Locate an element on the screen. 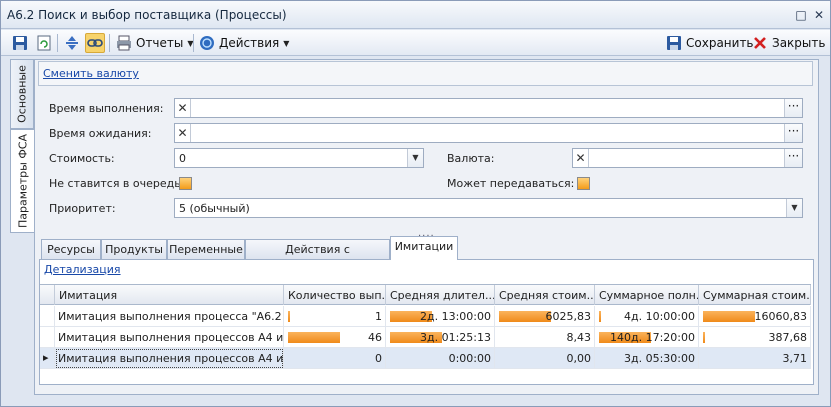 This screenshot has width=831, height=407. change-currency-link: Сменить валюту is located at coordinates (91, 73).